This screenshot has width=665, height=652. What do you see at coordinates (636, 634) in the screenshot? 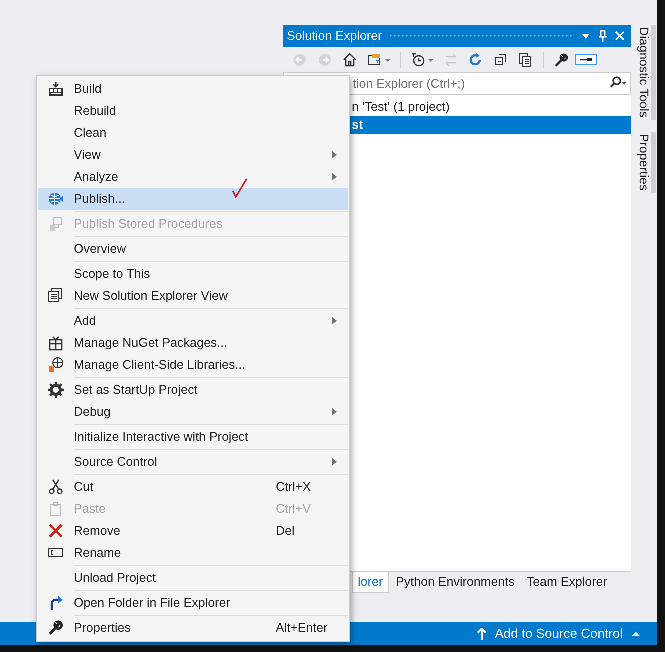
I see `caret-icon` at bounding box center [636, 634].